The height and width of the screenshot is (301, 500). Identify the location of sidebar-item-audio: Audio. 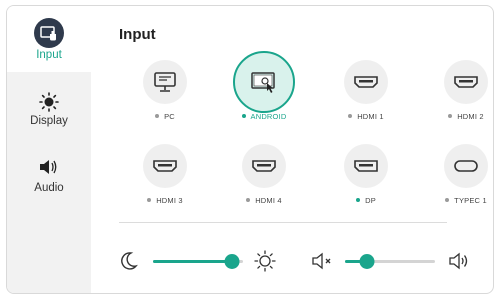
(49, 187).